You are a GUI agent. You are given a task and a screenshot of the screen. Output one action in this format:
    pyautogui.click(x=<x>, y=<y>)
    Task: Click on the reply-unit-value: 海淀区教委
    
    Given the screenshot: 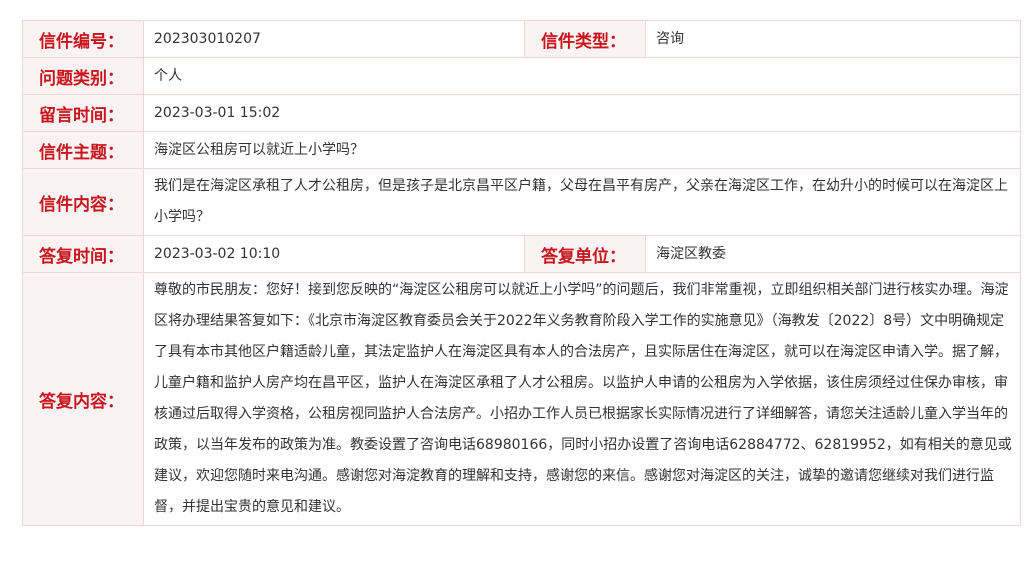 What is the action you would take?
    pyautogui.click(x=833, y=254)
    